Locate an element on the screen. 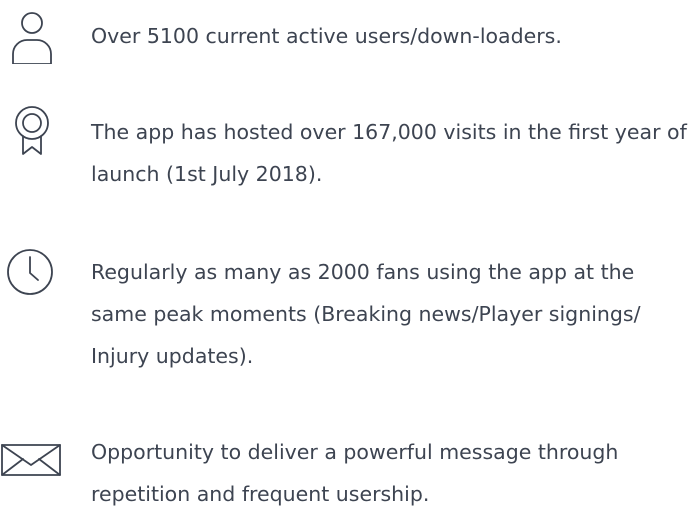 The width and height of the screenshot is (696, 527). award-ribbon-icon is located at coordinates (32, 130).